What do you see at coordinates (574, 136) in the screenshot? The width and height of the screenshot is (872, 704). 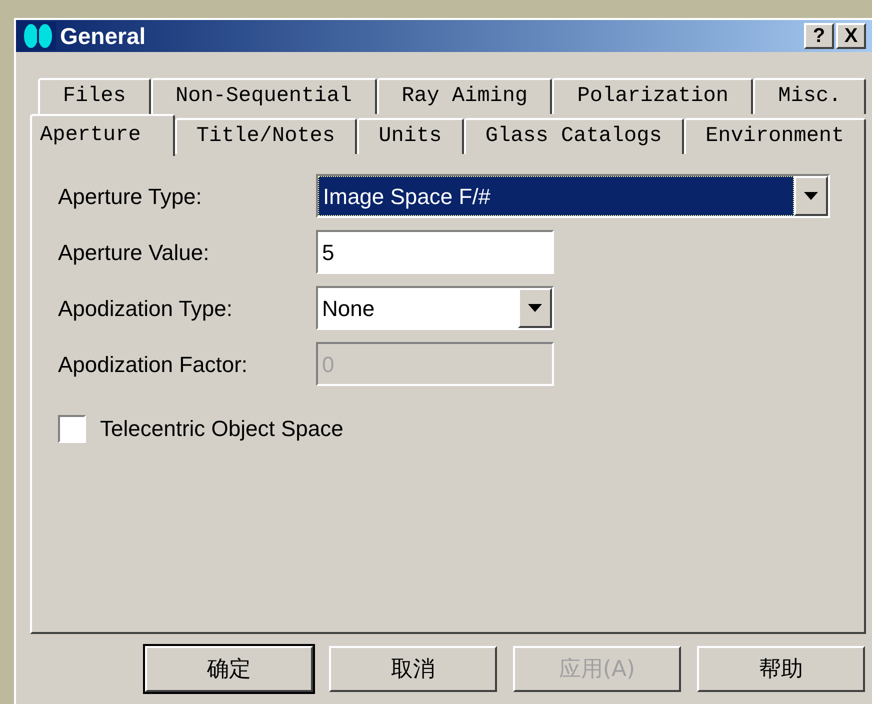 I see `tab: Glass Catalogs` at bounding box center [574, 136].